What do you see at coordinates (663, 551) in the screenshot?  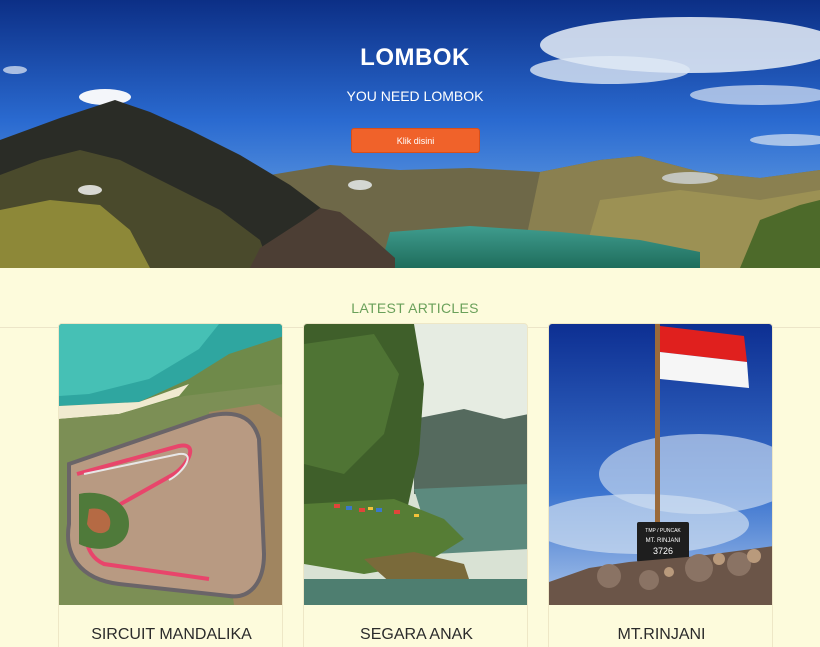 I see `svg-text: 3726` at bounding box center [663, 551].